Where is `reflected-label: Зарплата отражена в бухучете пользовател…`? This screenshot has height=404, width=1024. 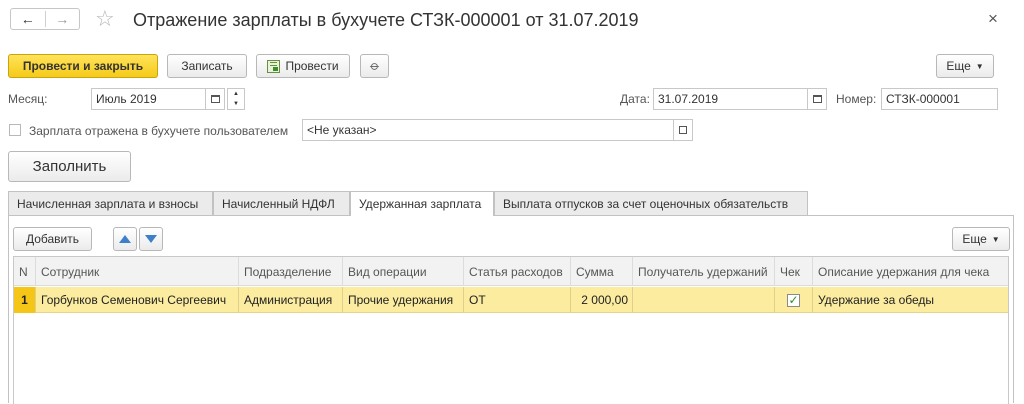 reflected-label: Зарплата отражена в бухучете пользовател… is located at coordinates (159, 131).